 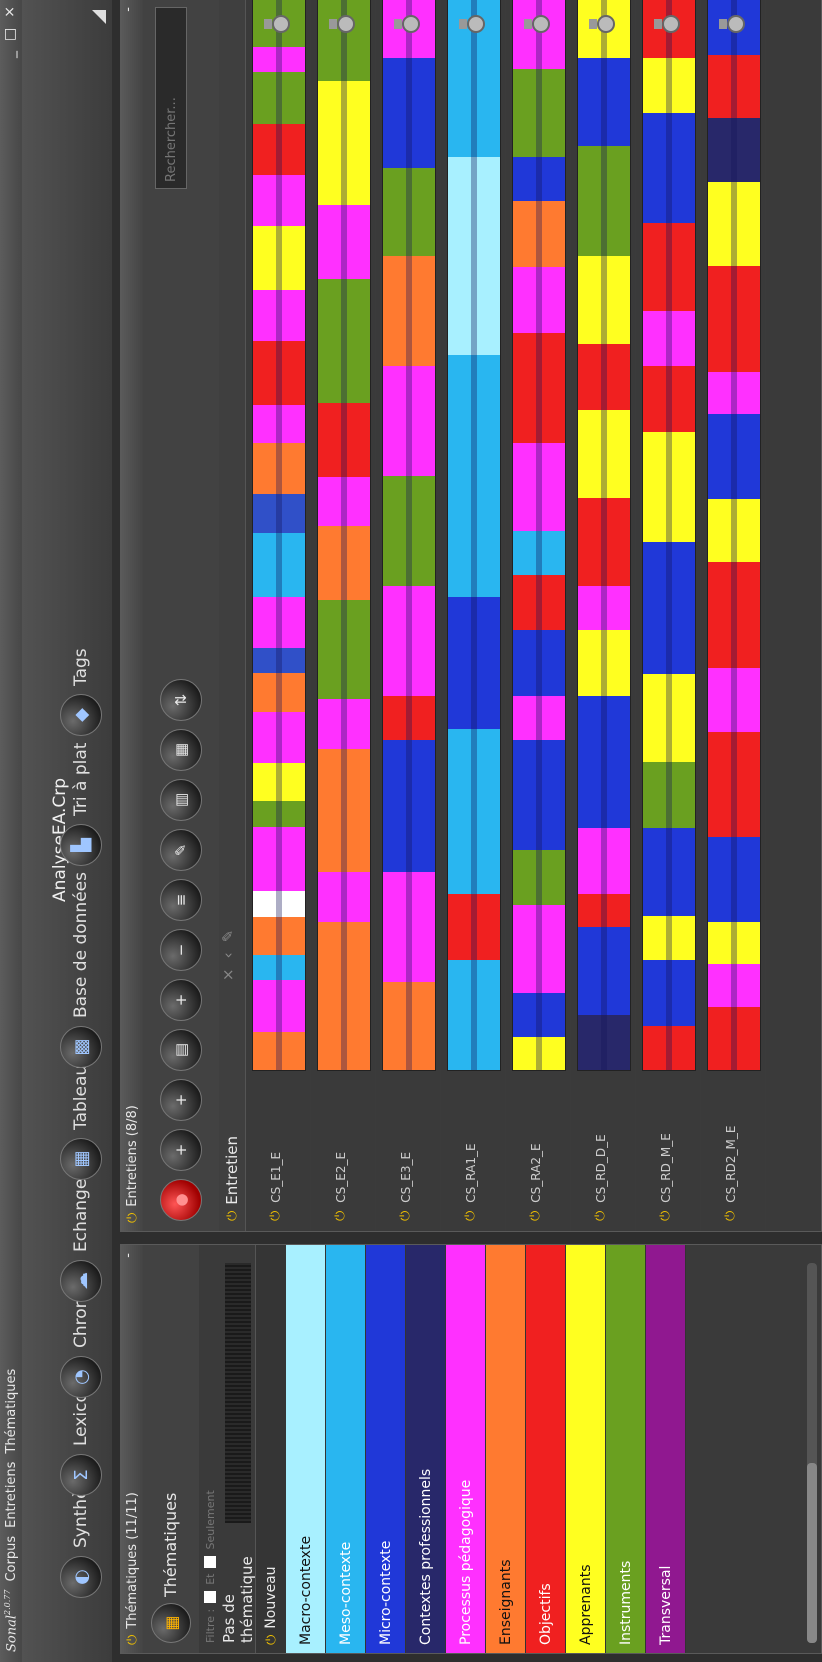 What do you see at coordinates (270, 1449) in the screenshot?
I see `new-theme-row: ⏻ Nouveau` at bounding box center [270, 1449].